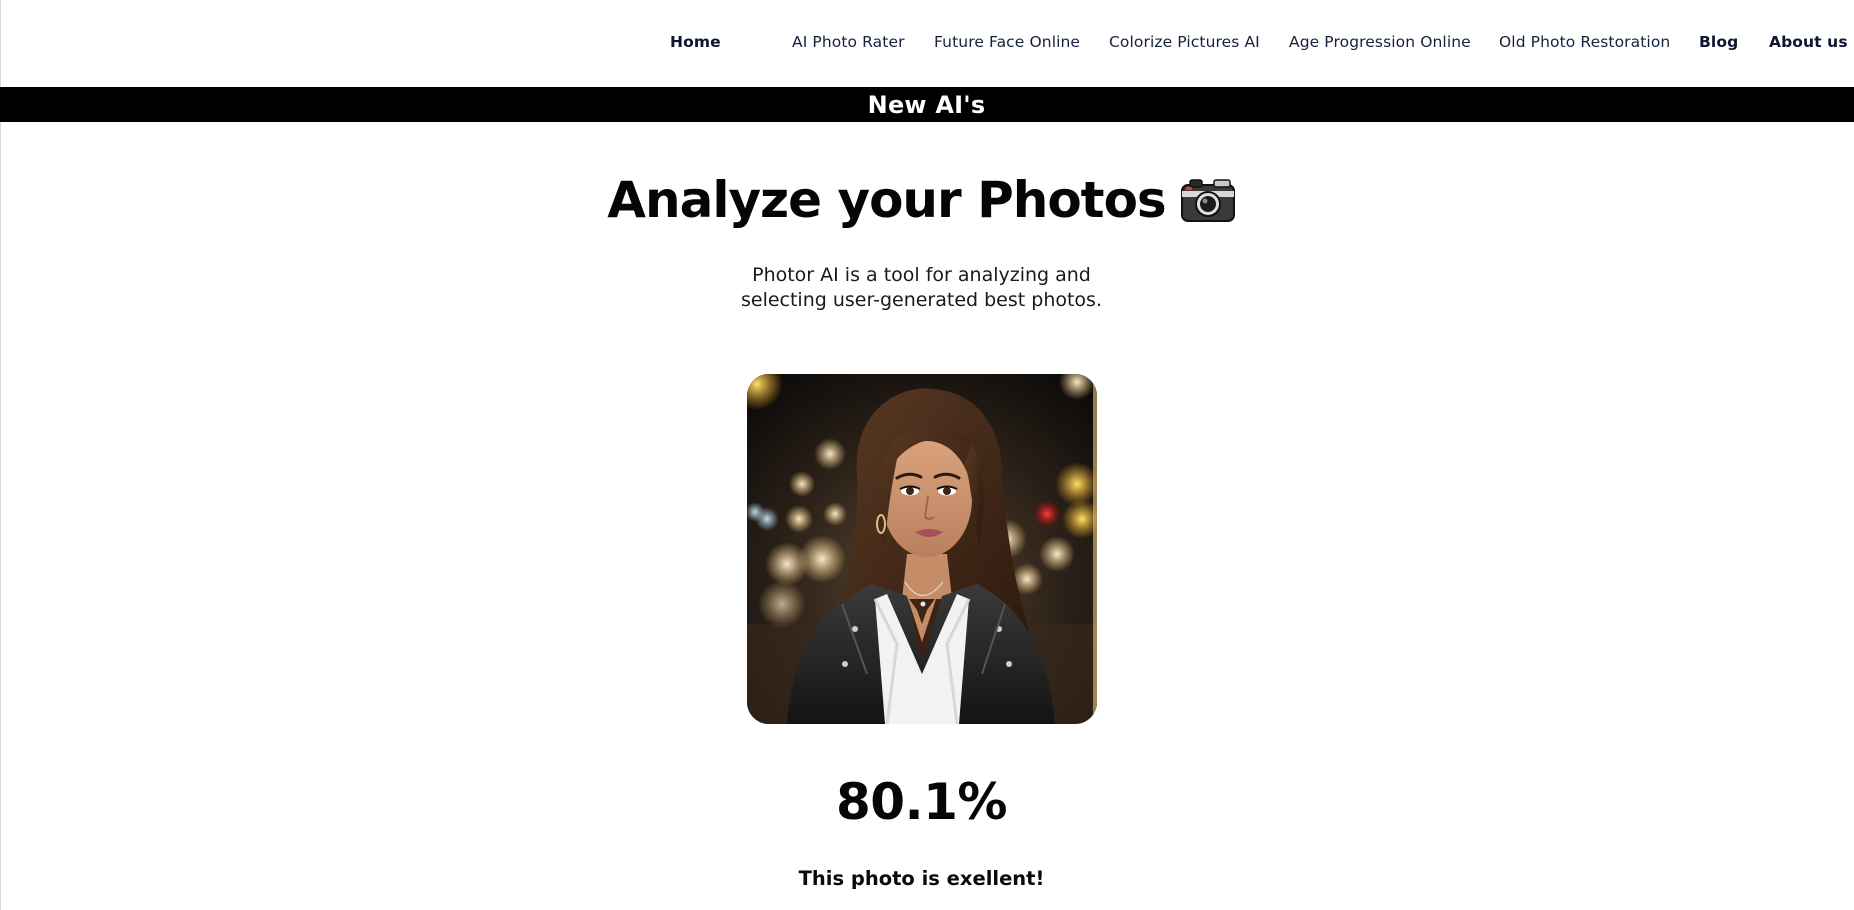 Image resolution: width=1854 pixels, height=910 pixels. What do you see at coordinates (695, 42) in the screenshot?
I see `nav-link-home: Home` at bounding box center [695, 42].